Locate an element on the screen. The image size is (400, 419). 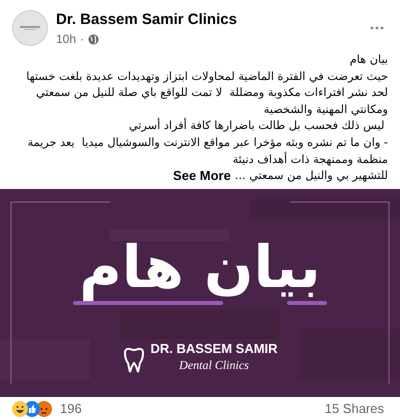
post-text-line: لحد نشر افتراءات مكذوبة ومضللة لا تمت للواقع باي صلة للنيل من سمعتي is located at coordinates (212, 93).